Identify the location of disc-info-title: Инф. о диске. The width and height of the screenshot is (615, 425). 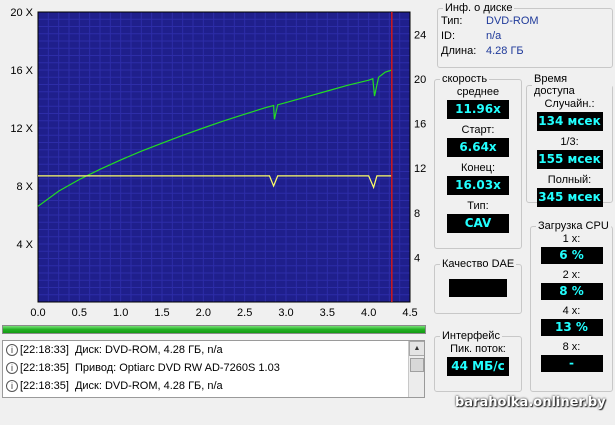
(479, 8).